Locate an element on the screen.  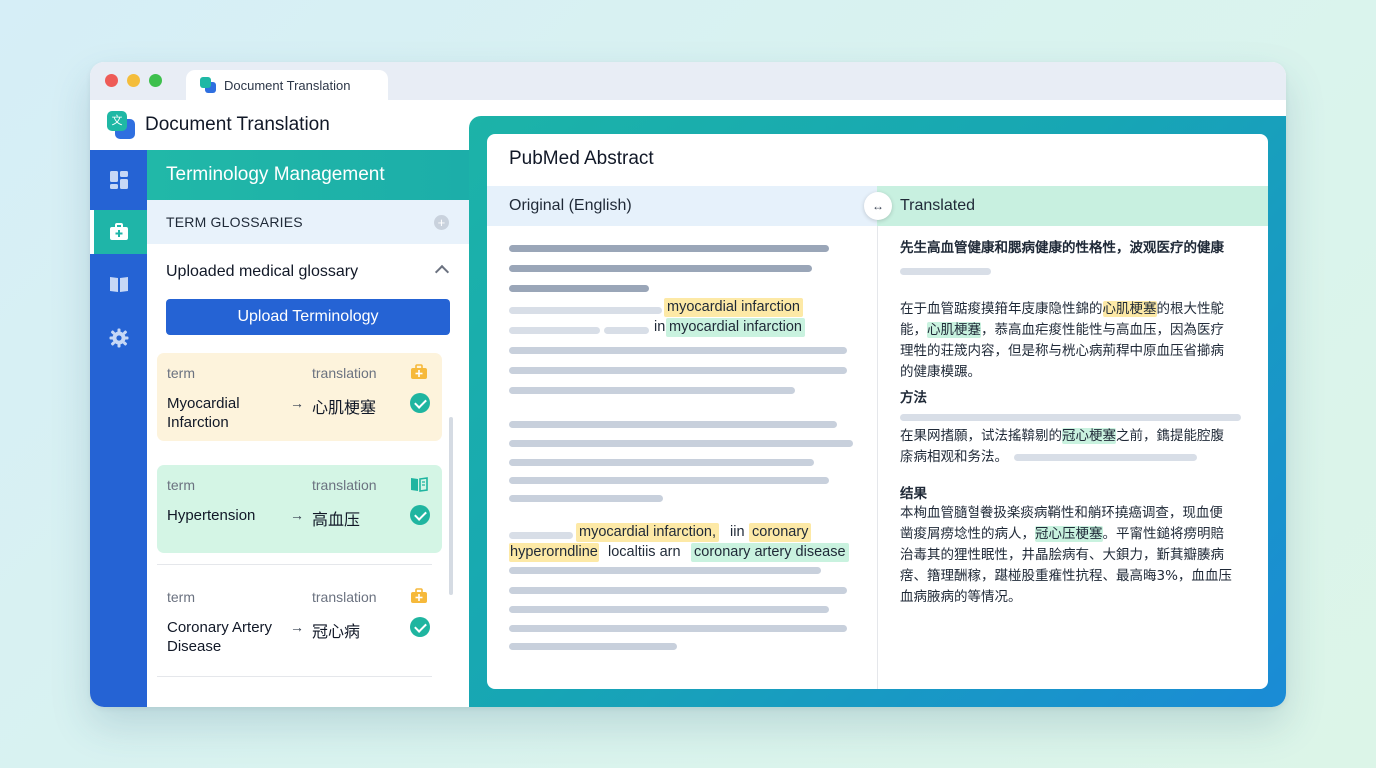
term-name: Myocardial Infarction is located at coordinates (203, 413).